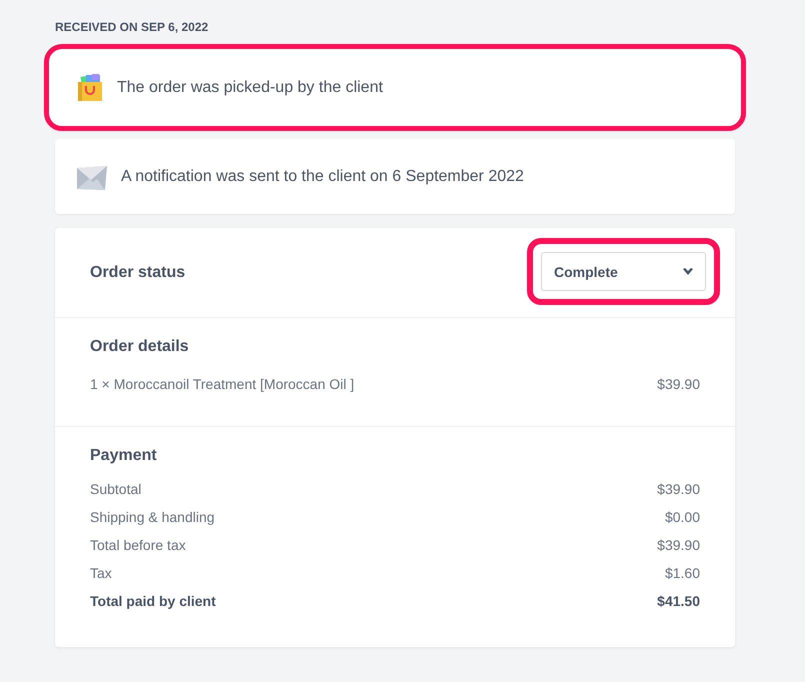 The height and width of the screenshot is (682, 805). What do you see at coordinates (101, 573) in the screenshot?
I see `payment-label: Tax` at bounding box center [101, 573].